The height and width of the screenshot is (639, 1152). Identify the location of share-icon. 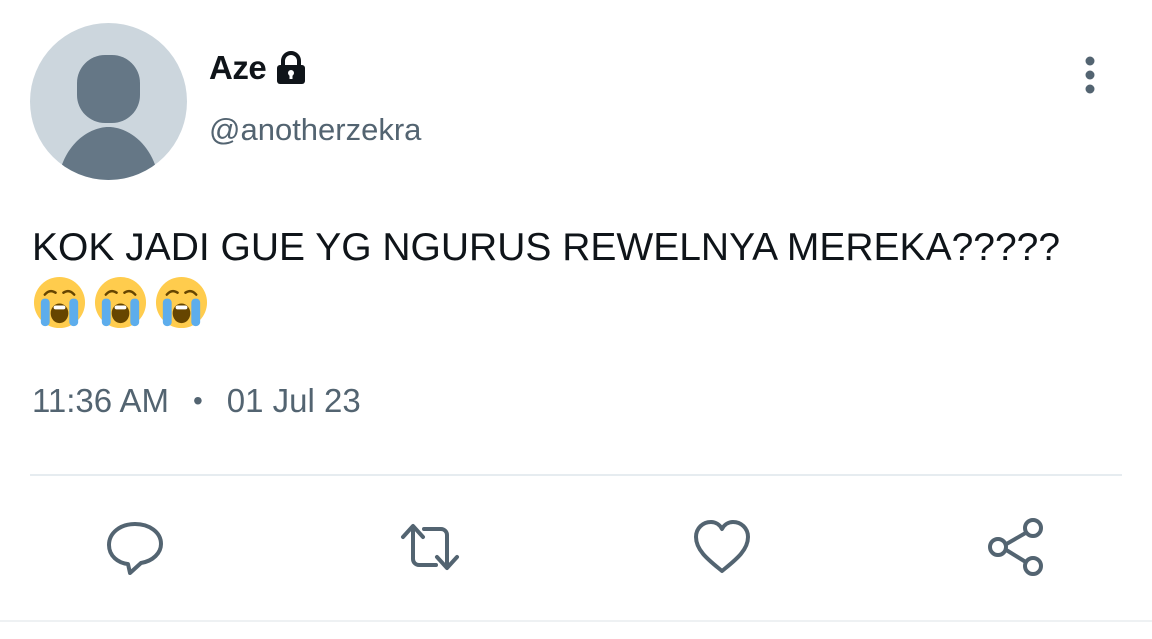
(1015, 547).